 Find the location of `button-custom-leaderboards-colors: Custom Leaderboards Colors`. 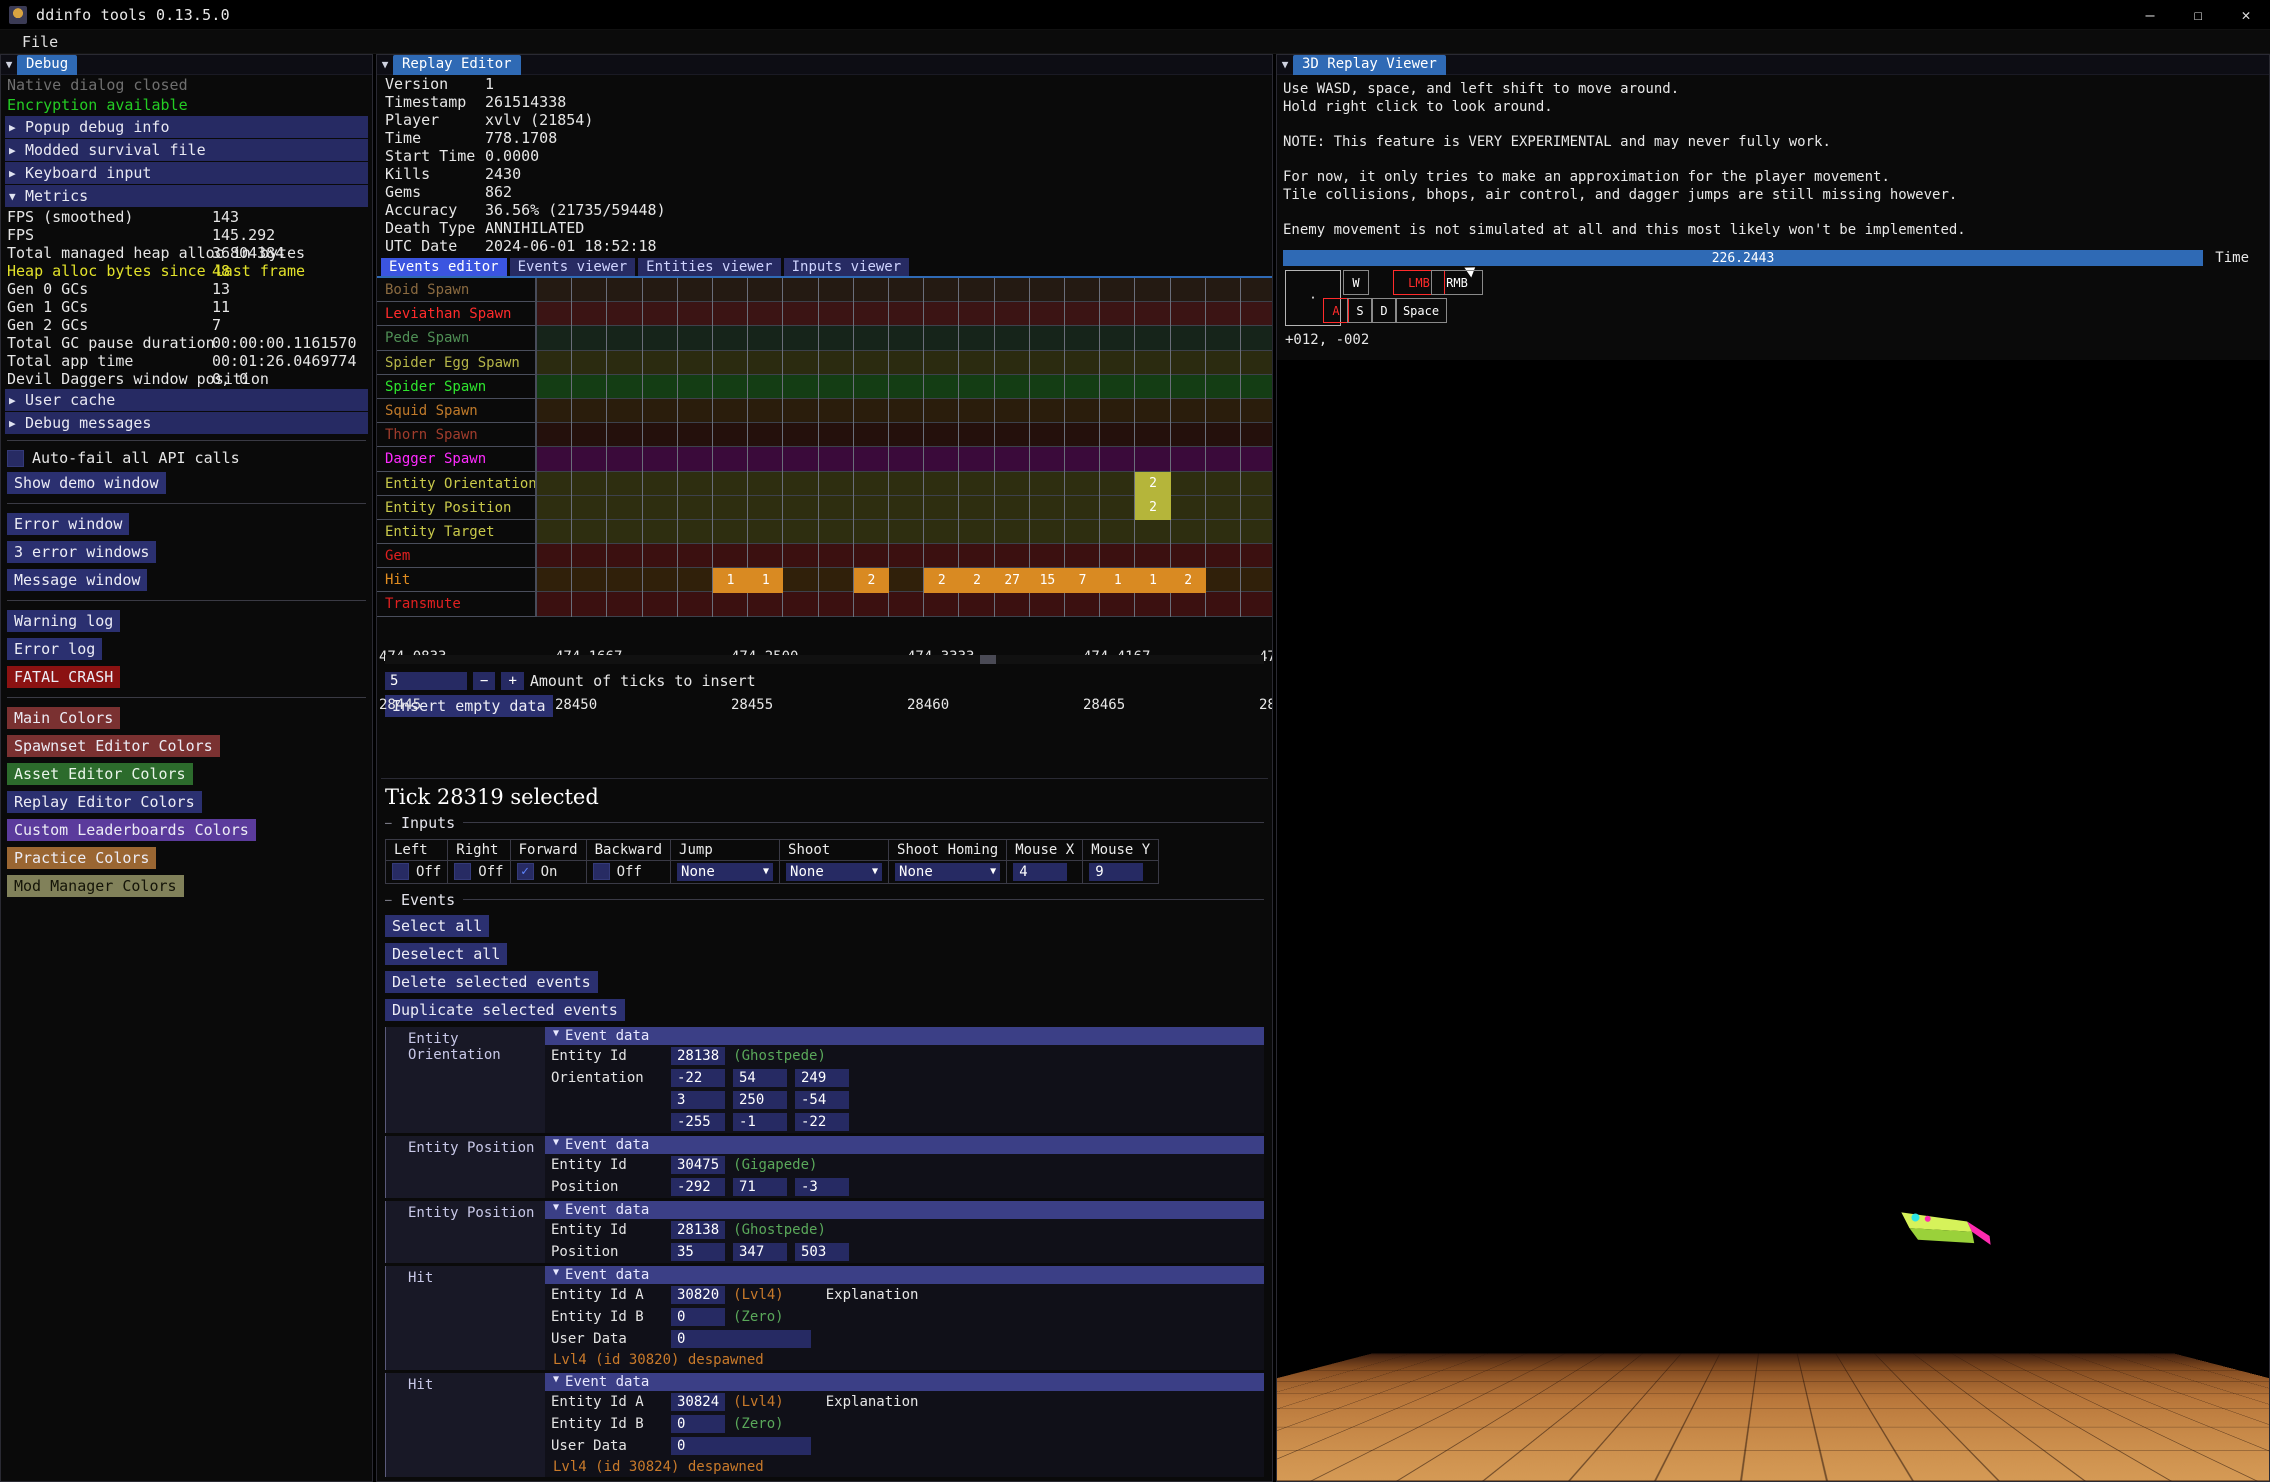

button-custom-leaderboards-colors: Custom Leaderboards Colors is located at coordinates (131, 830).